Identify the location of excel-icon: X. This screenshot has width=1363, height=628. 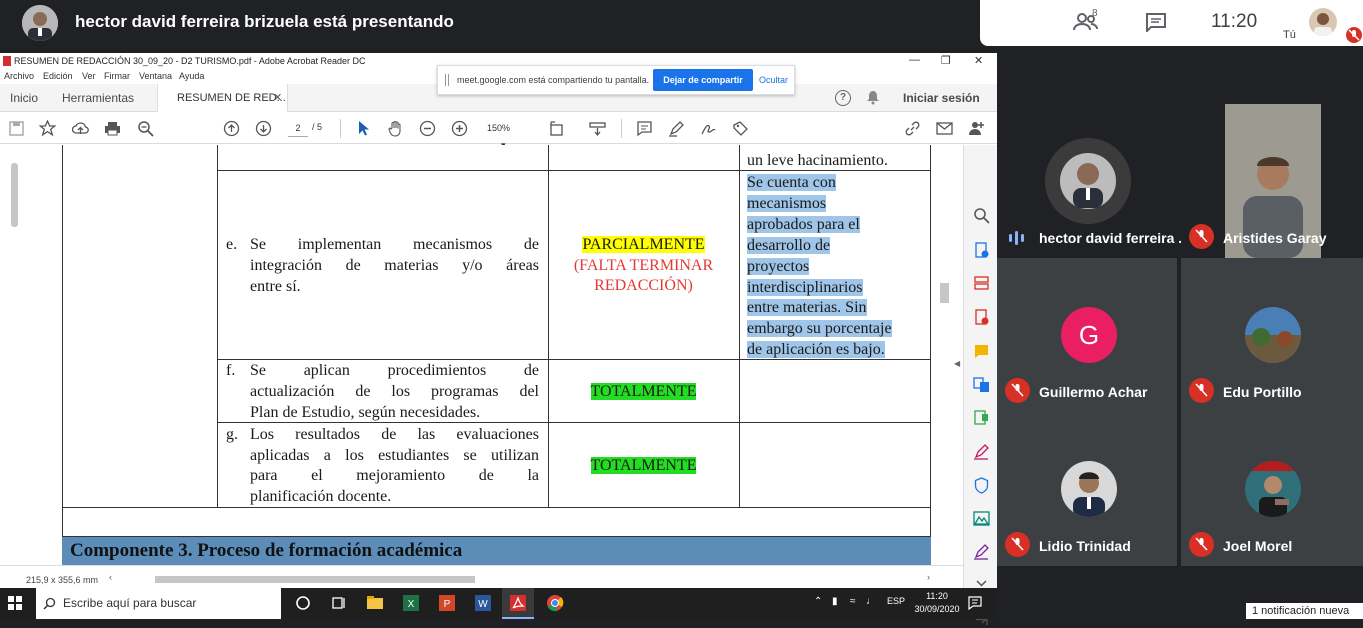
(411, 603).